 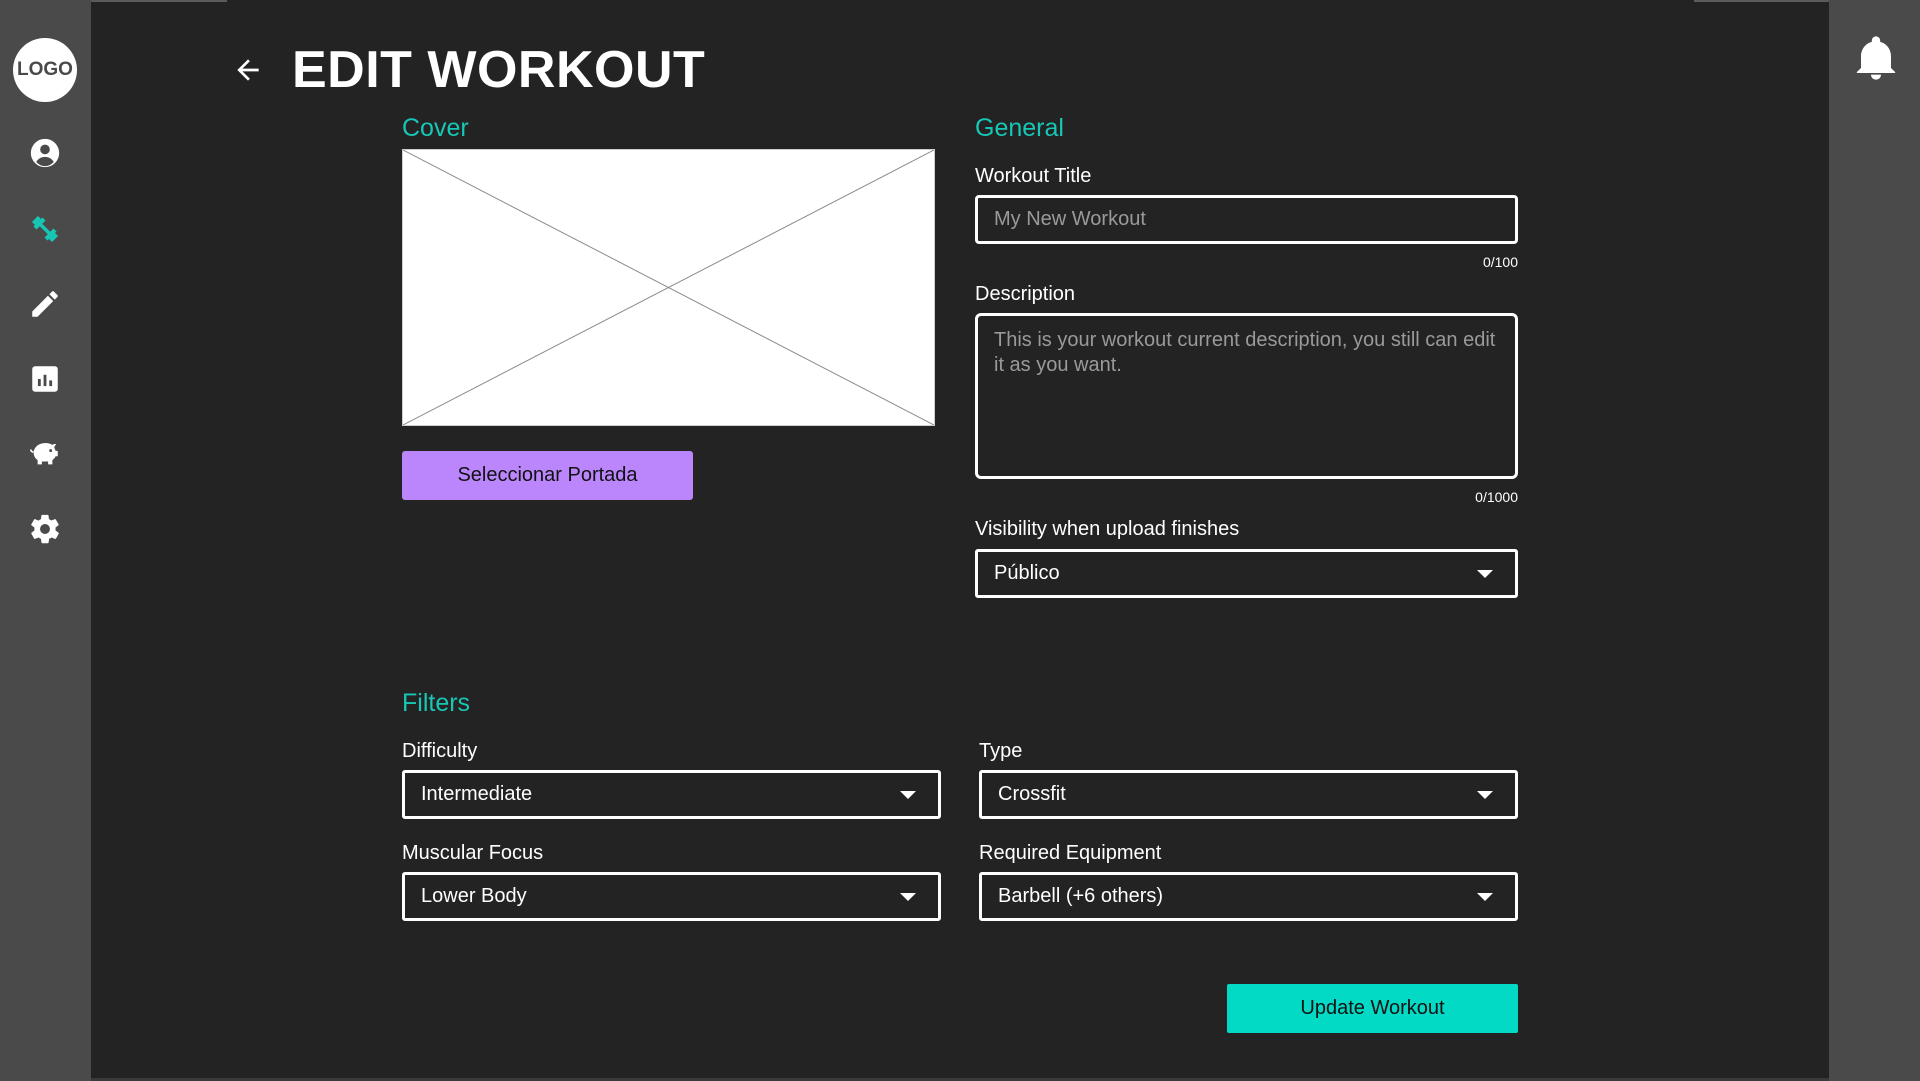 I want to click on equipment-label: Required Equipment, so click(x=1070, y=853).